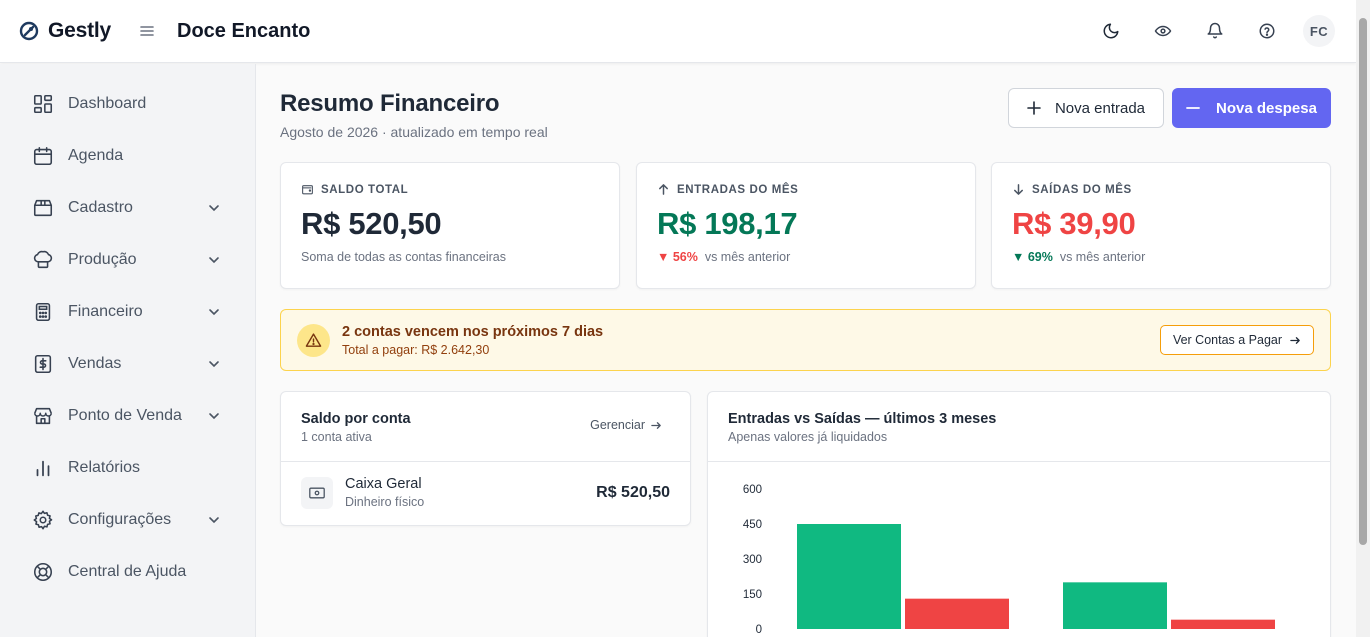 This screenshot has width=1370, height=637. Describe the element at coordinates (43, 156) in the screenshot. I see `calendar-icon` at that location.